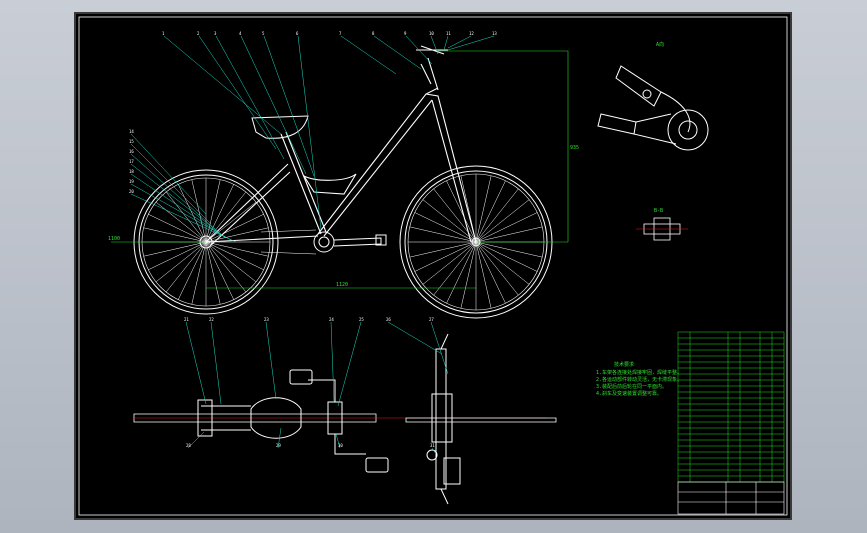  Describe the element at coordinates (131, 191) in the screenshot. I see `part-label: 20` at that location.